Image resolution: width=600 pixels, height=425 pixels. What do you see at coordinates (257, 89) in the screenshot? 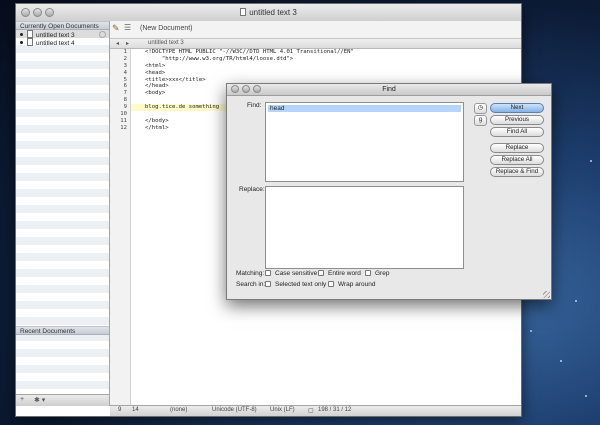
I see `zoom-find-button` at bounding box center [257, 89].